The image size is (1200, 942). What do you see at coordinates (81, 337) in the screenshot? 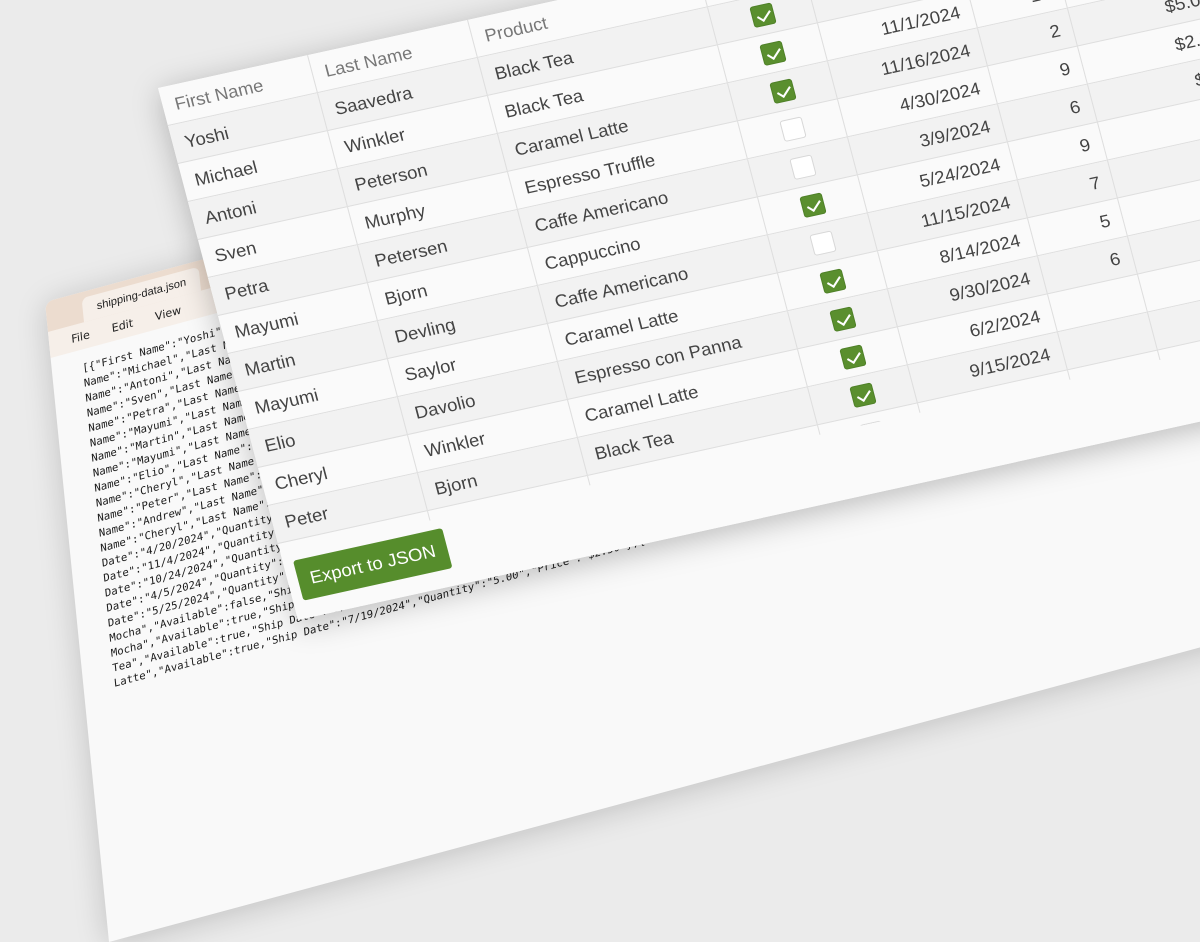
I see `menu-file: File` at bounding box center [81, 337].